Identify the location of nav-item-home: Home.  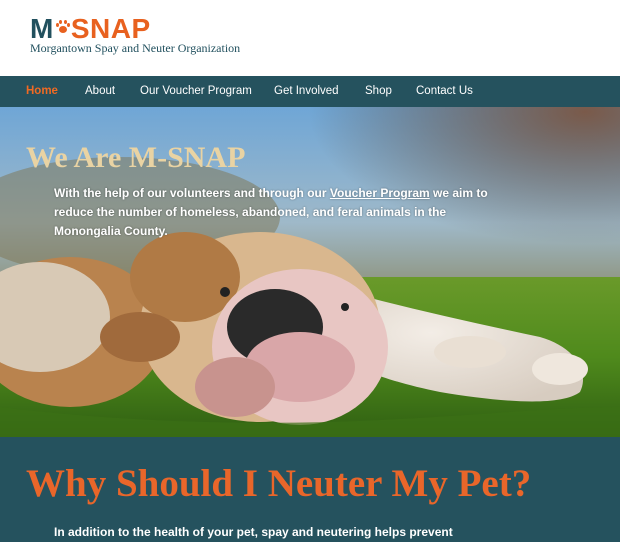
(42, 91).